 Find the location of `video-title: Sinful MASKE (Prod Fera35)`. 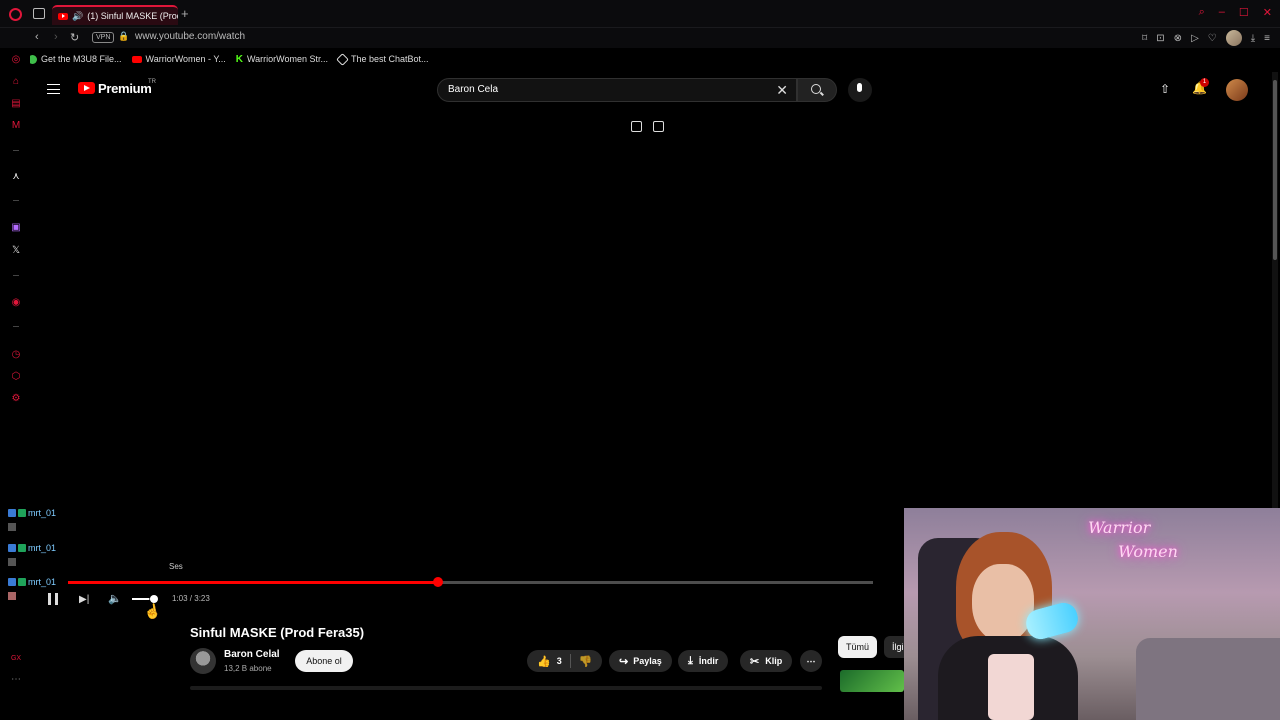

video-title: Sinful MASKE (Prod Fera35) is located at coordinates (277, 632).